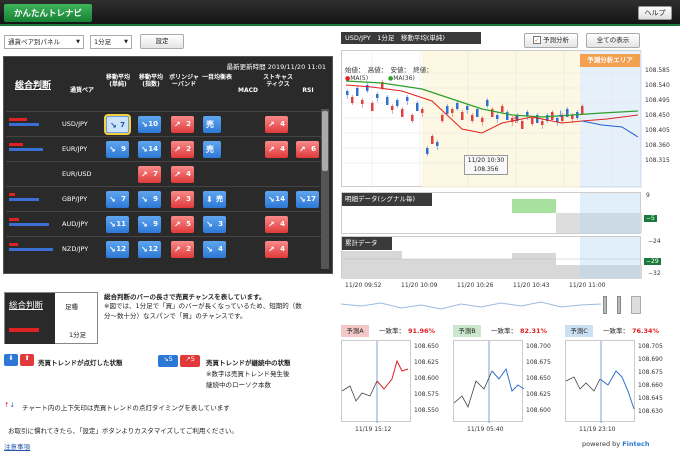 The height and width of the screenshot is (451, 680). What do you see at coordinates (209, 199) in the screenshot?
I see `sell-arrow-icon: ⬇` at bounding box center [209, 199].